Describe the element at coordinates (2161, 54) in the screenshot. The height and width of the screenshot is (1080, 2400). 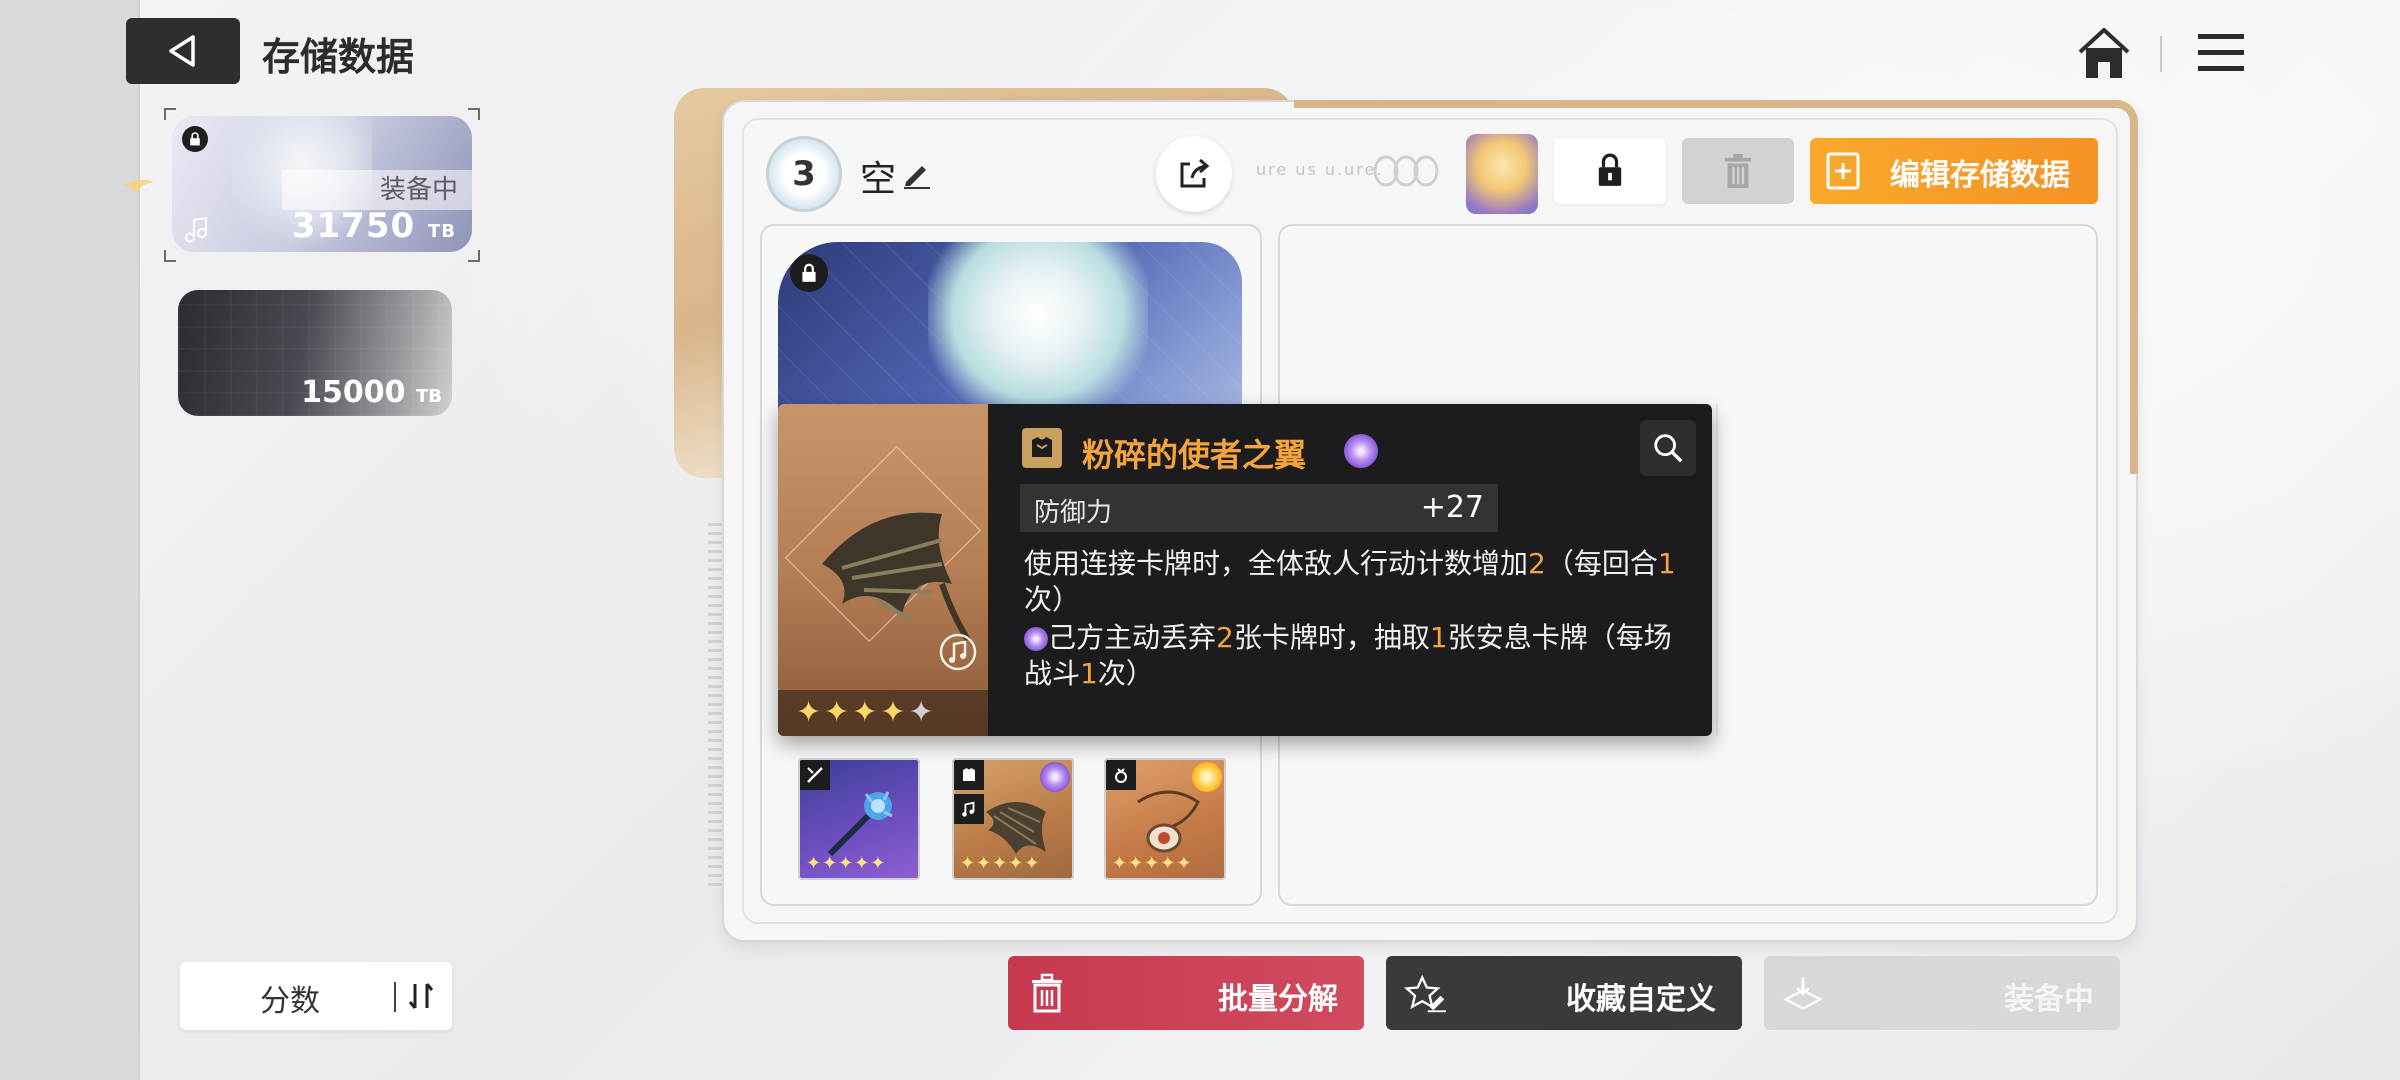
I see `header-divider` at that location.